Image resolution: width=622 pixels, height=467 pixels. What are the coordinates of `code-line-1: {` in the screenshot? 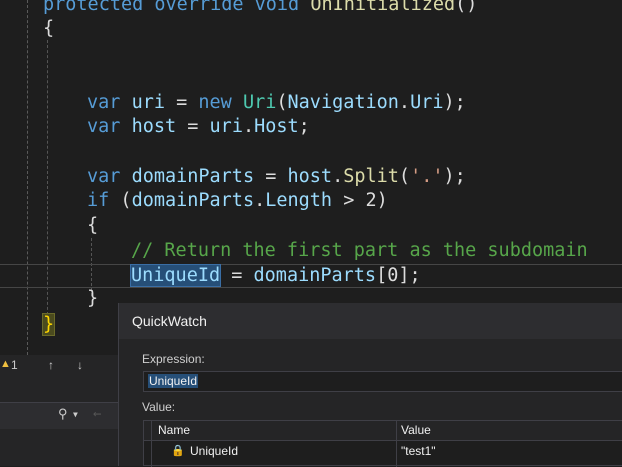 It's located at (49, 28).